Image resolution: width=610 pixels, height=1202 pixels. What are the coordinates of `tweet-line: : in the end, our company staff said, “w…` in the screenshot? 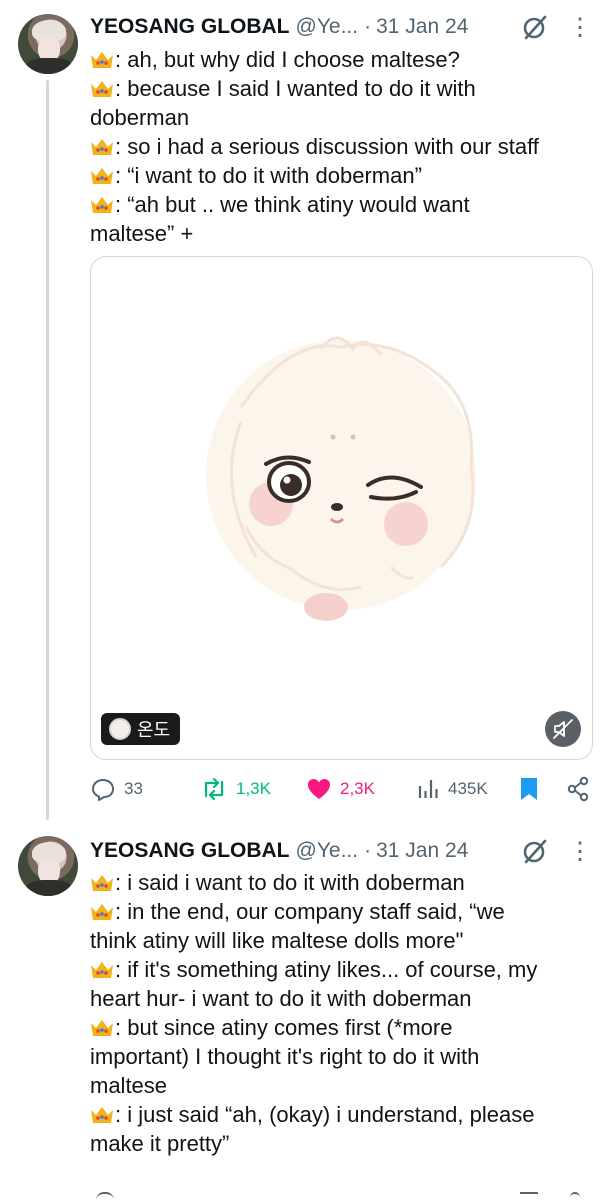 It's located at (345, 911).